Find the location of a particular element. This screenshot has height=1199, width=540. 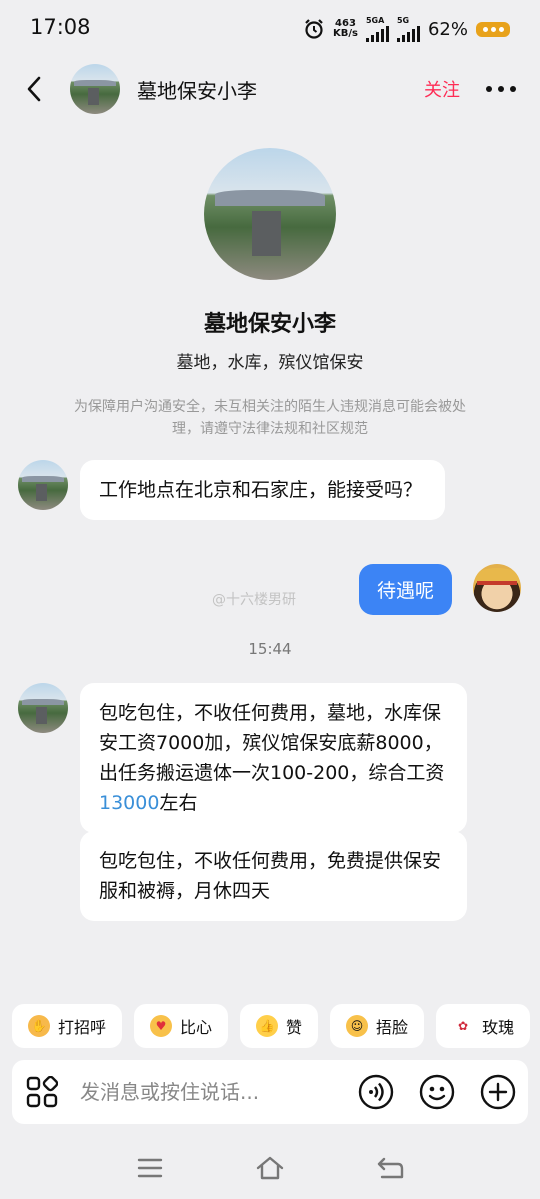

message-text: 包吃包住，不收任何费用，免费提供保安服和被褥，月休四天 is located at coordinates (270, 876).